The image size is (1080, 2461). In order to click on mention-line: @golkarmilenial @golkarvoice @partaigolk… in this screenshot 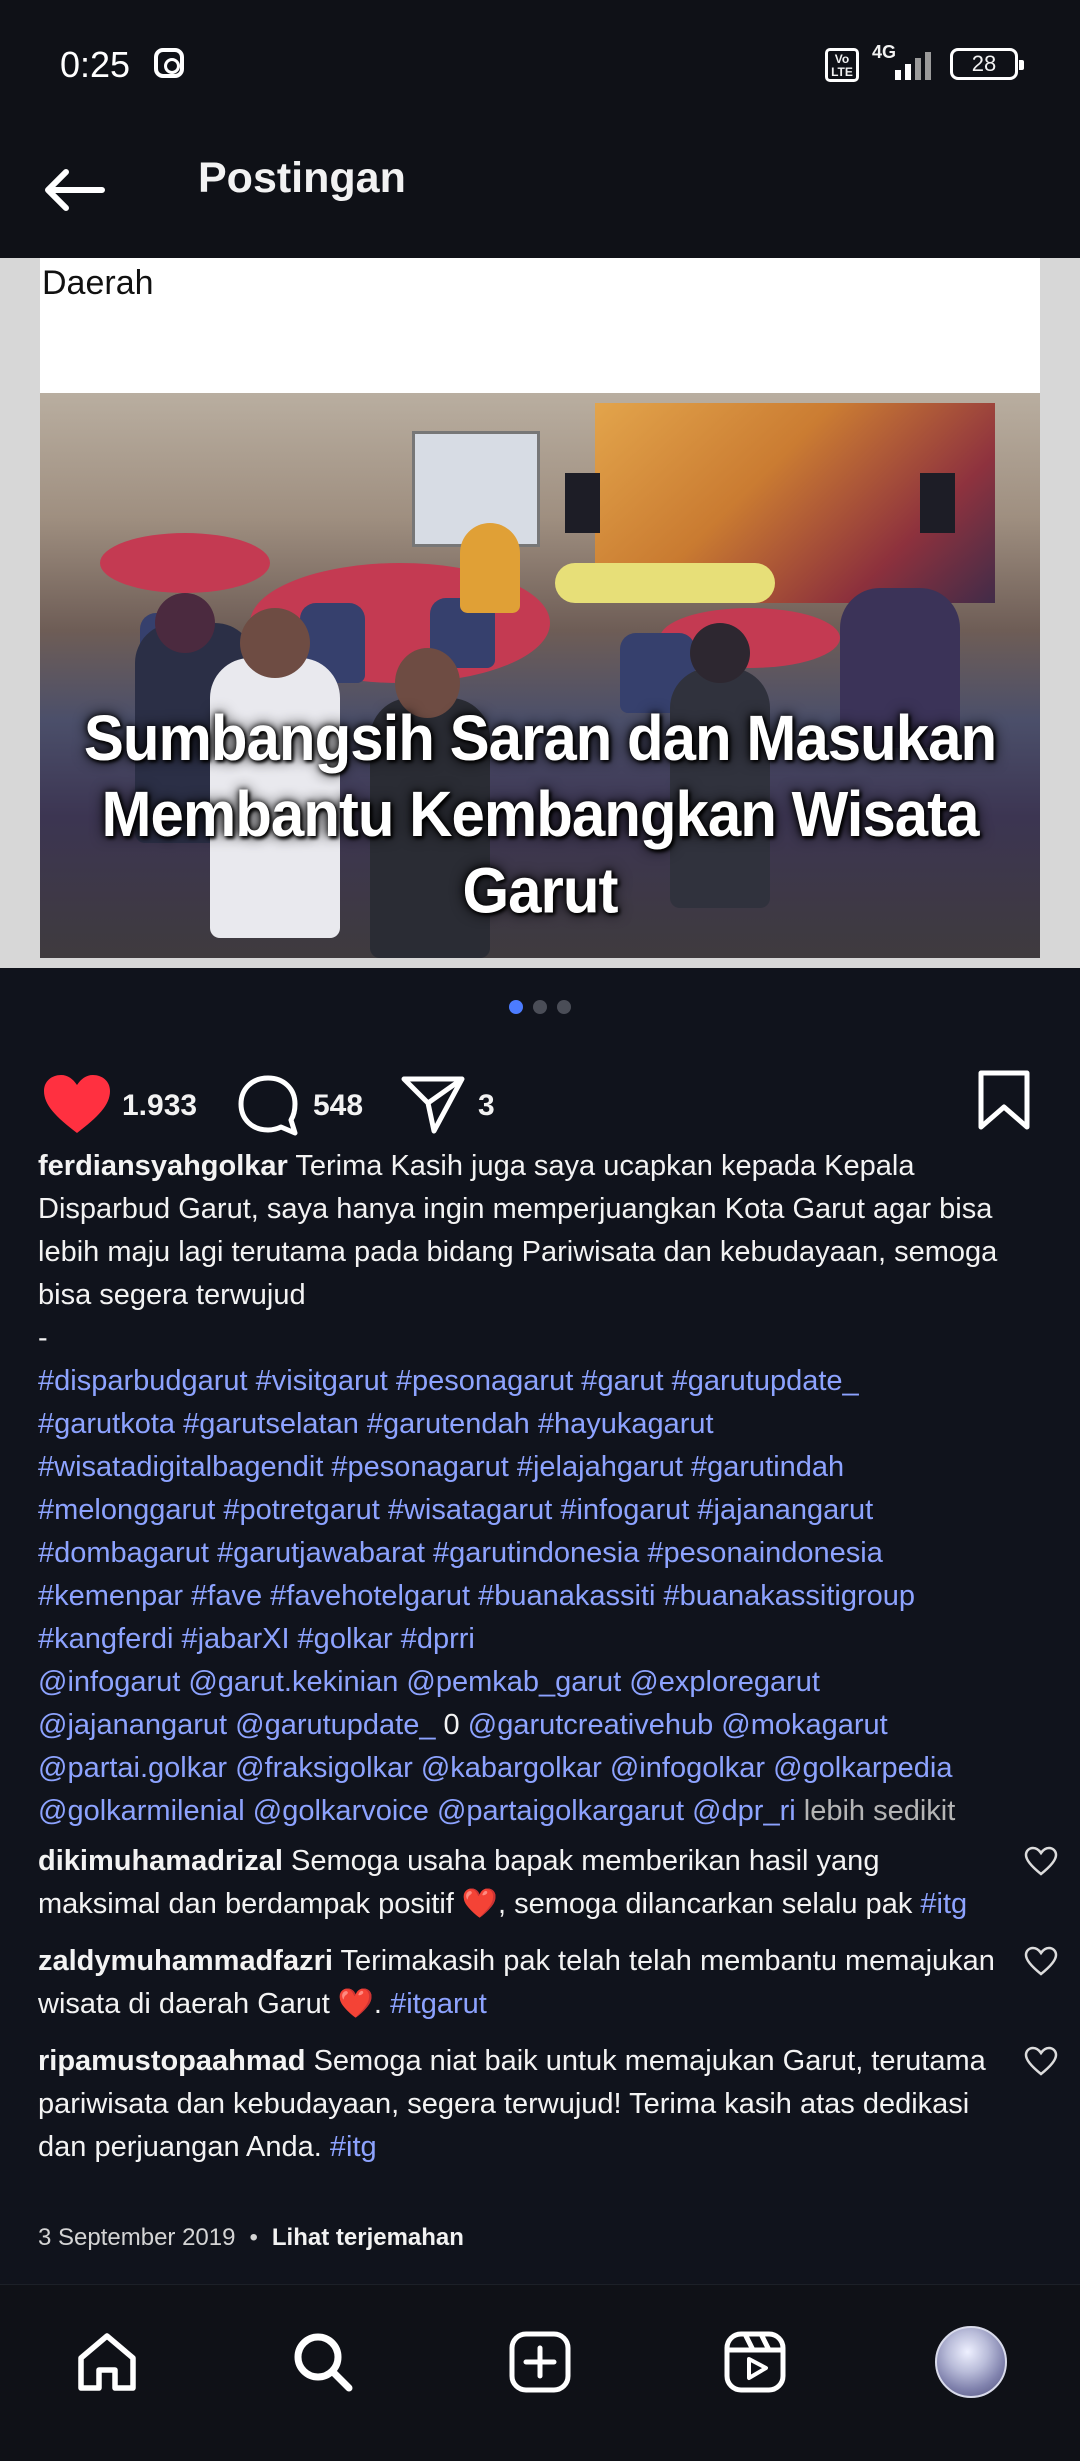, I will do `click(417, 1811)`.